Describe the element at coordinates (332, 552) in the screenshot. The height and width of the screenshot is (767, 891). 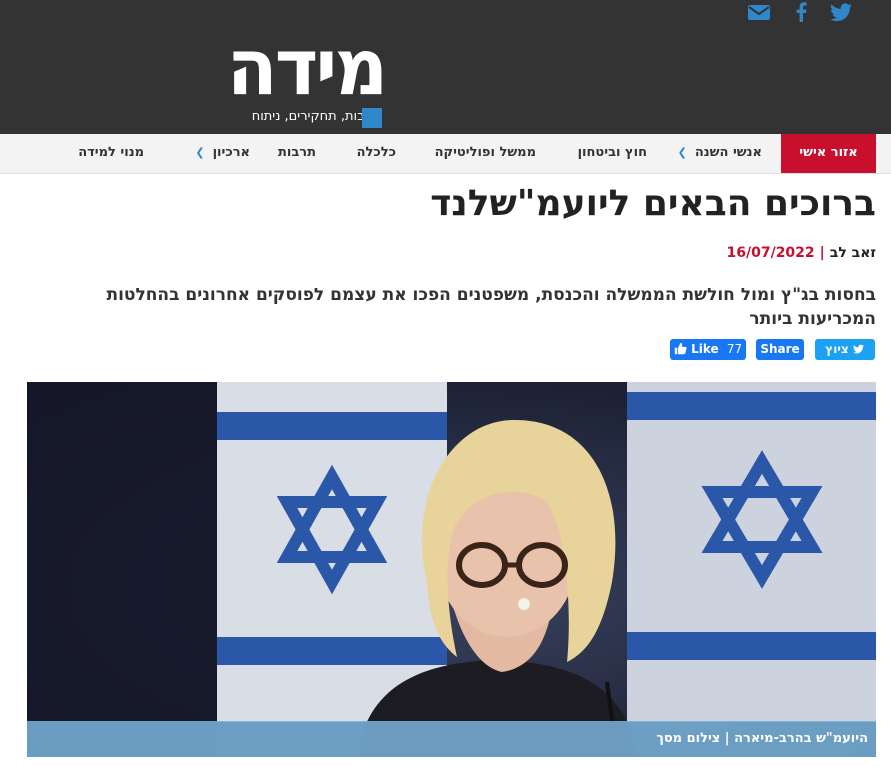
I see `flag-left` at that location.